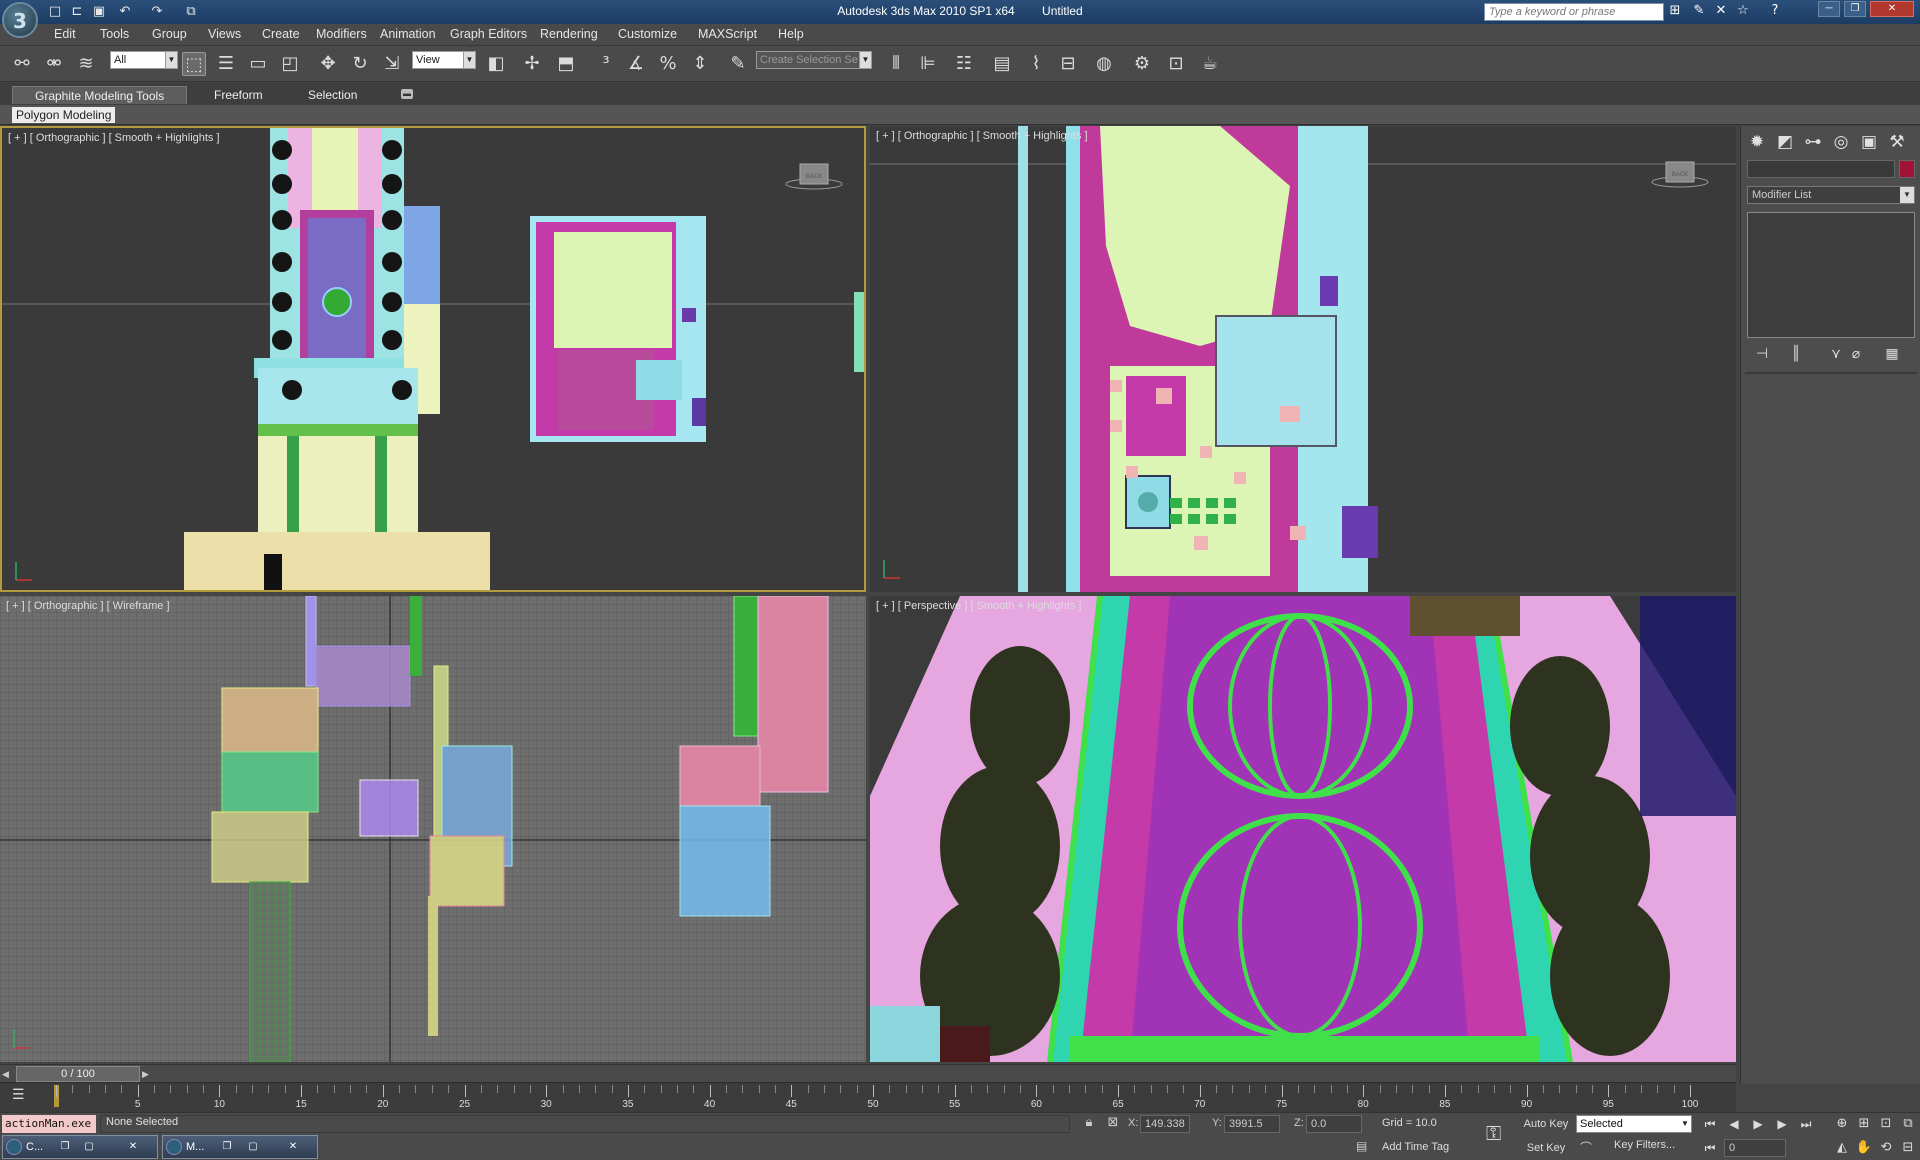  I want to click on snaps-toggle-icon: ³, so click(606, 64).